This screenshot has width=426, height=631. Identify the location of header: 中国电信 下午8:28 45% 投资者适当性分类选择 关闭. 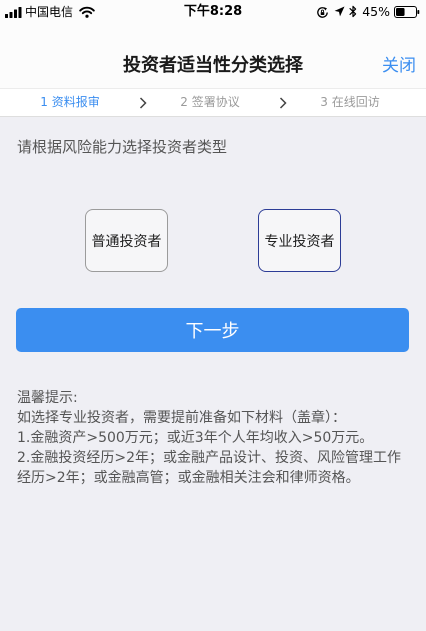
(213, 44).